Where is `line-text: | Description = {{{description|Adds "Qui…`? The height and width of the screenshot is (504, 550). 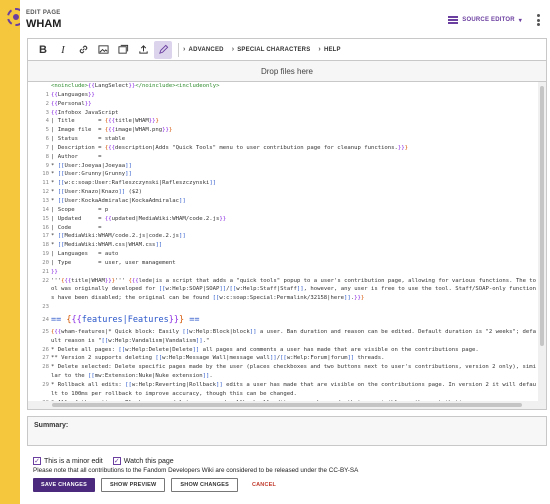 line-text: | Description = {{{description|Adds "Qui… is located at coordinates (230, 147).